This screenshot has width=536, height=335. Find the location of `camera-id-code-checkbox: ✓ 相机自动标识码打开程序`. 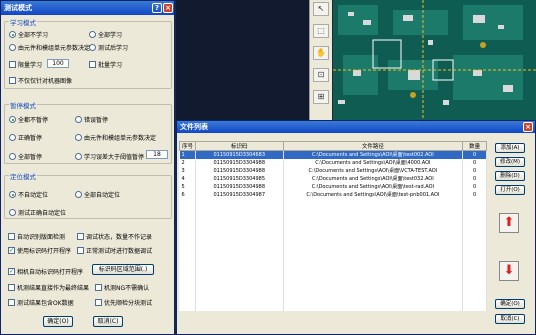

camera-id-code-checkbox: ✓ 相机自动标识码打开程序 is located at coordinates (45, 271).